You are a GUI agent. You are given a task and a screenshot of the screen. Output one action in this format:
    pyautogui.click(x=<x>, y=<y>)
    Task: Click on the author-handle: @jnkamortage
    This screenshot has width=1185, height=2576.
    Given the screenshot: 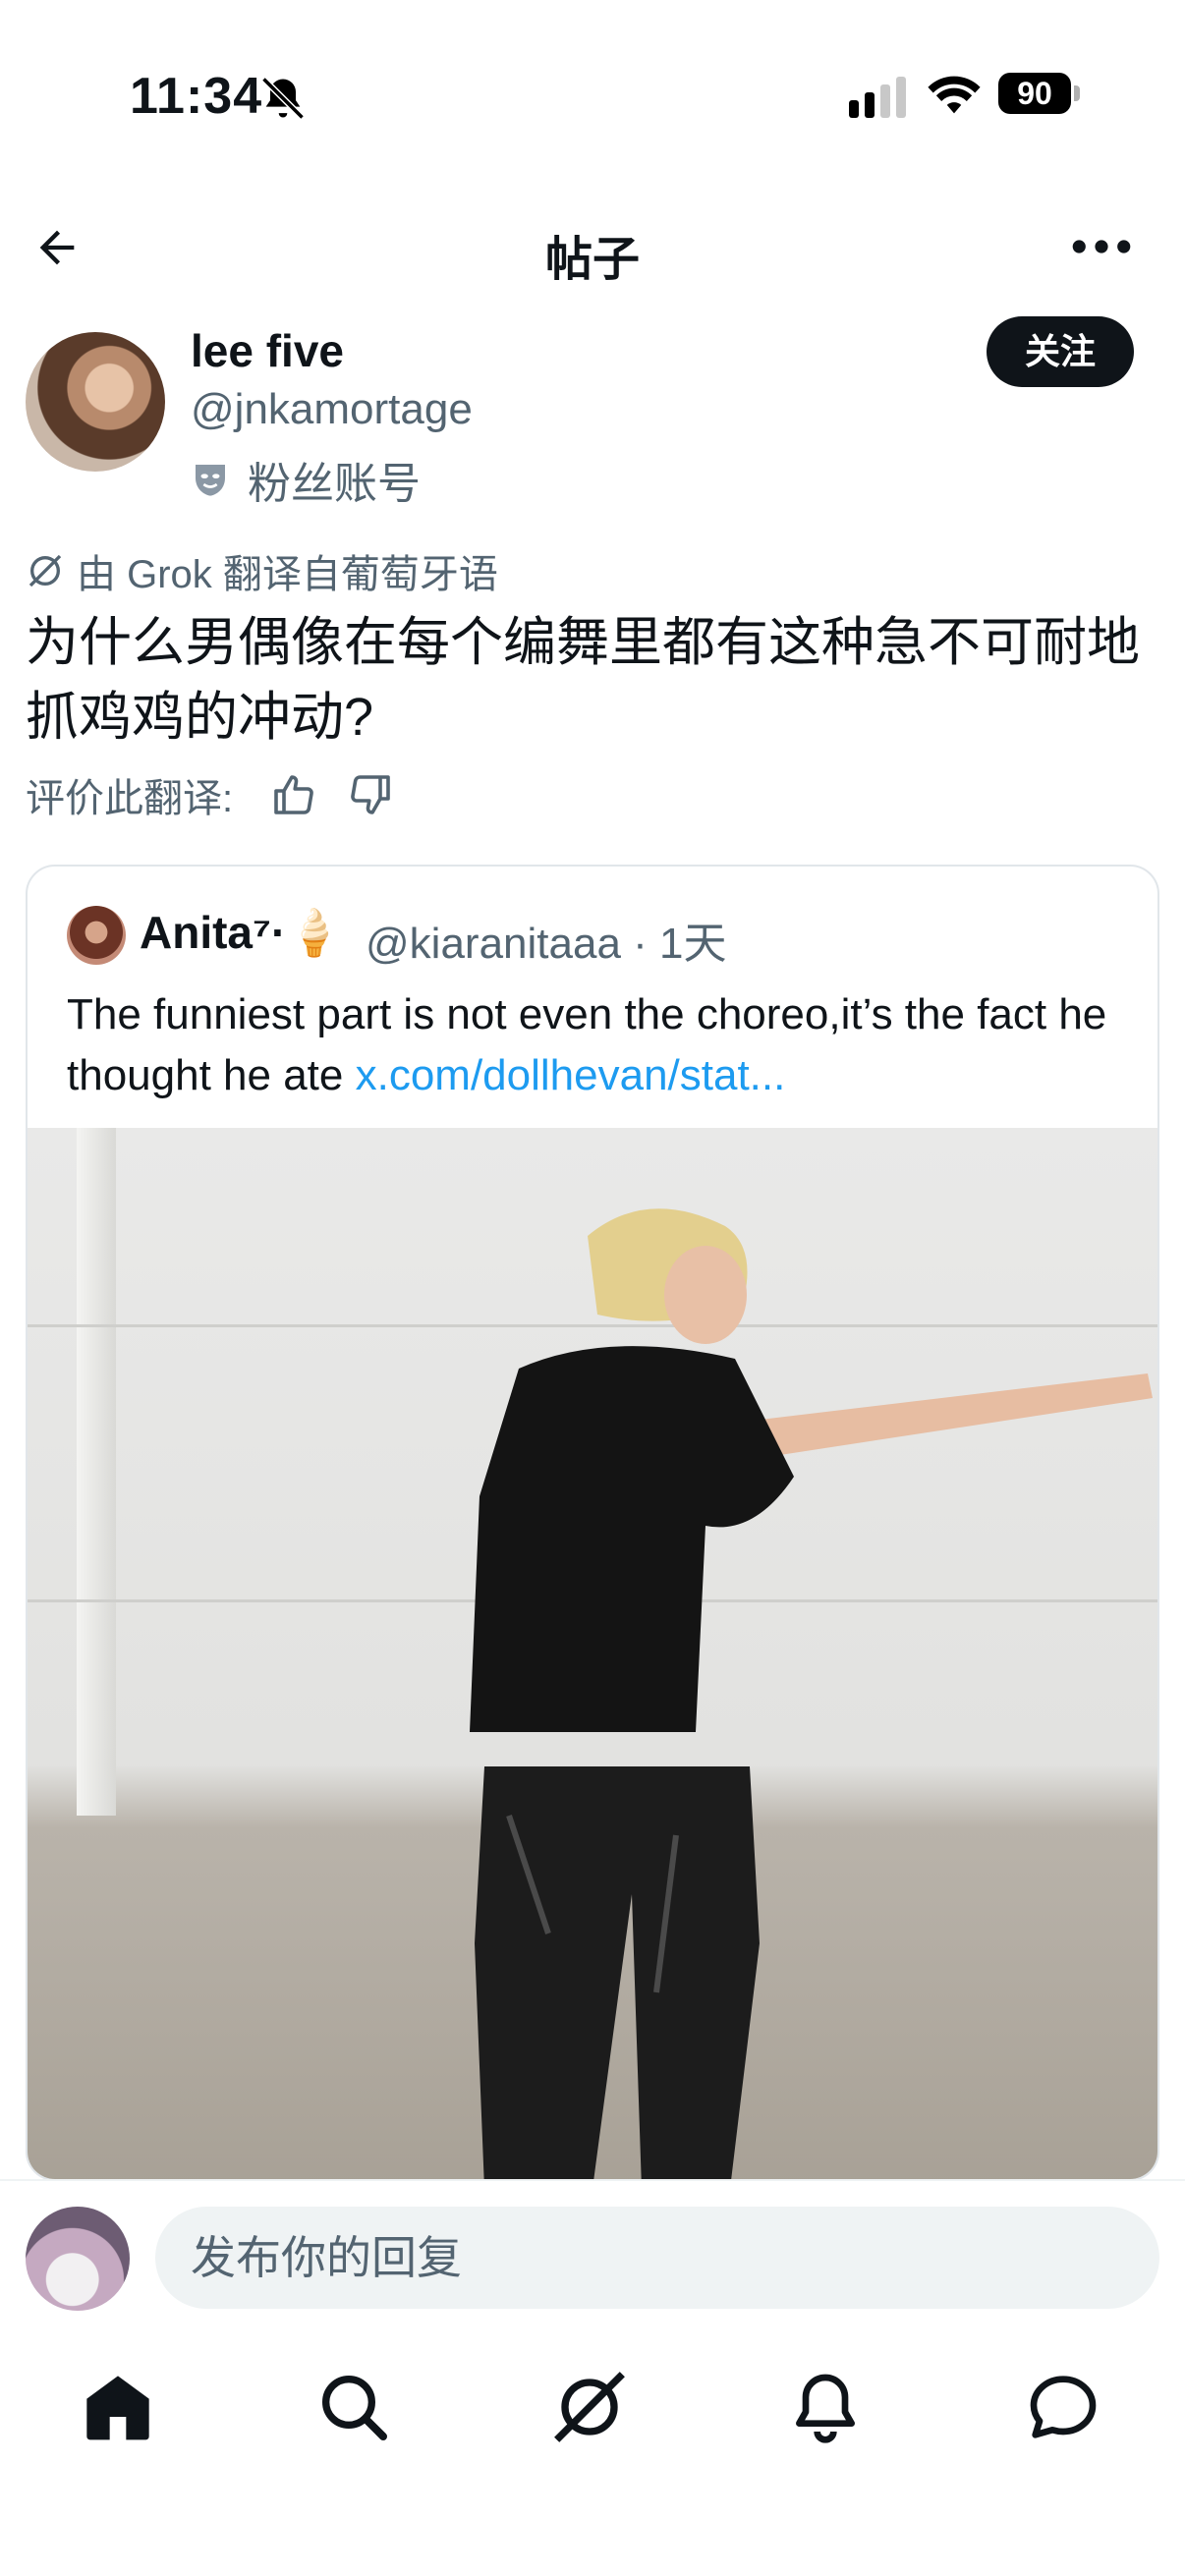 What is the action you would take?
    pyautogui.click(x=332, y=409)
    